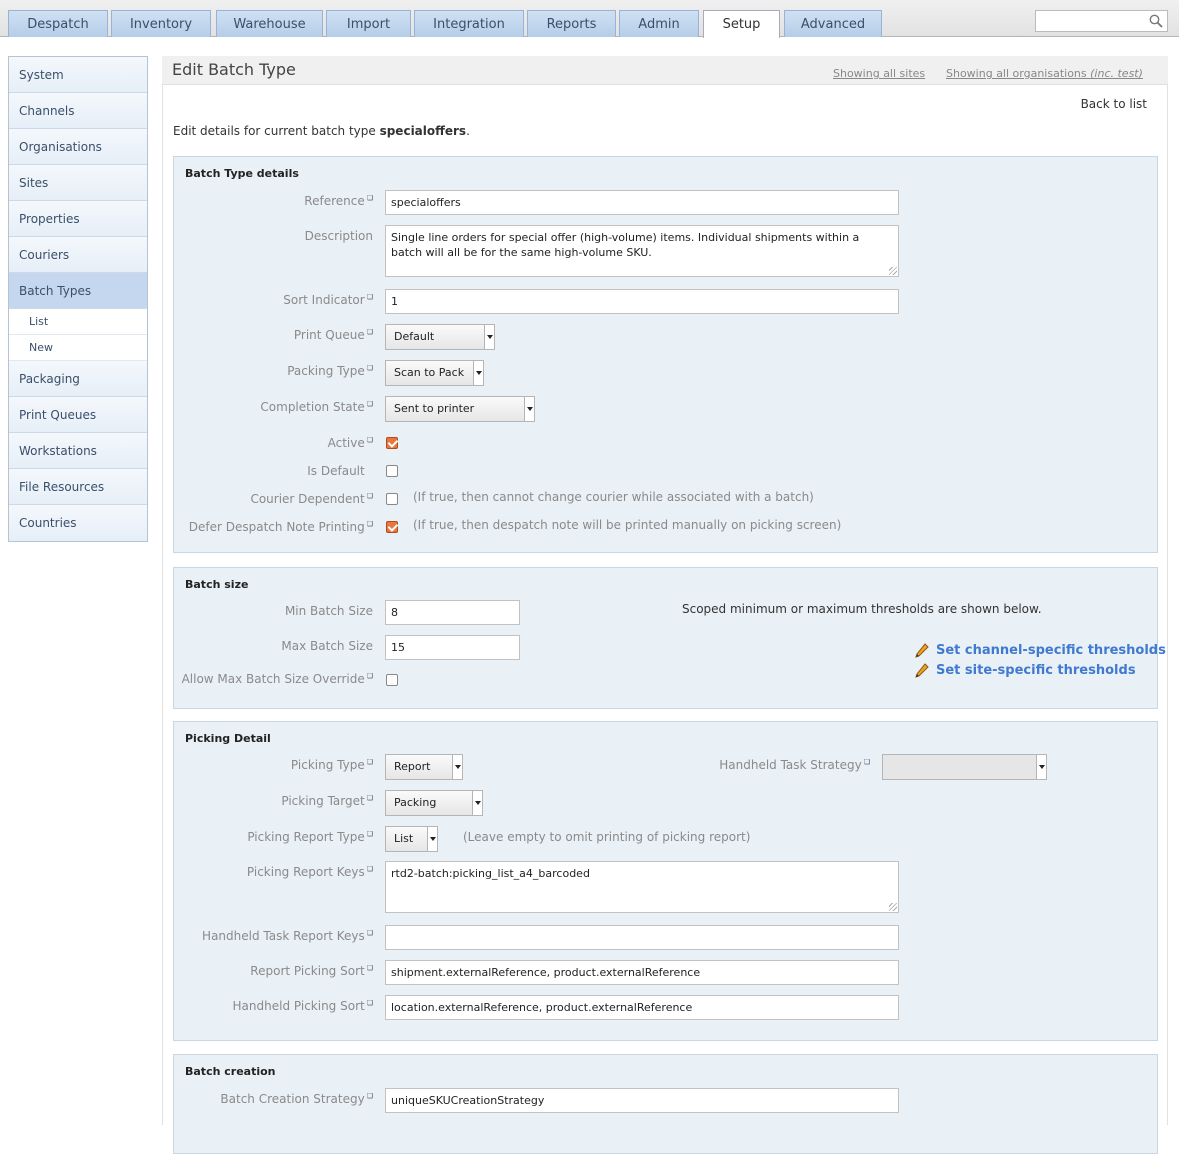  Describe the element at coordinates (273, 371) in the screenshot. I see `packing-type-label: Packing Type ❏` at that location.